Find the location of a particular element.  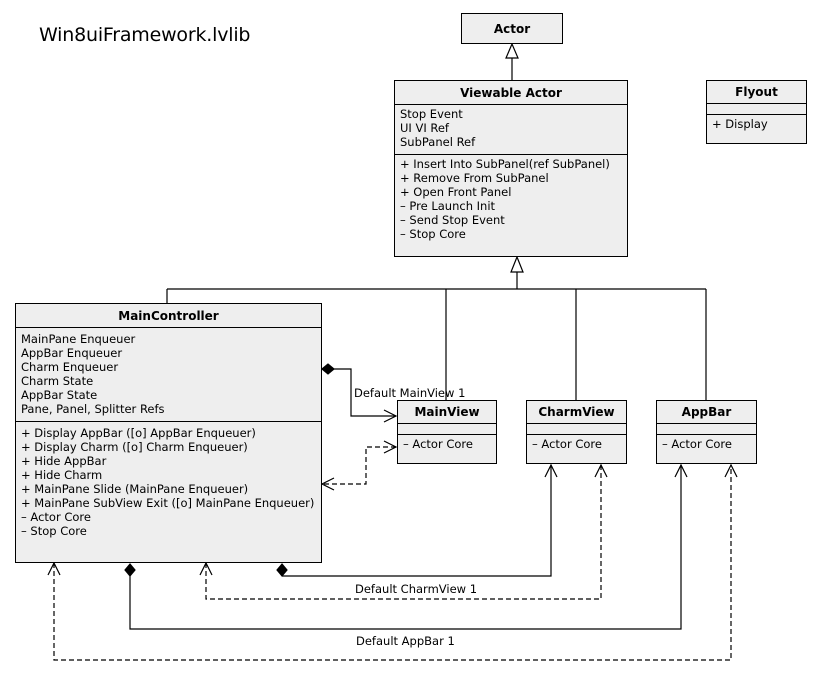

class-name: MainView is located at coordinates (447, 412).